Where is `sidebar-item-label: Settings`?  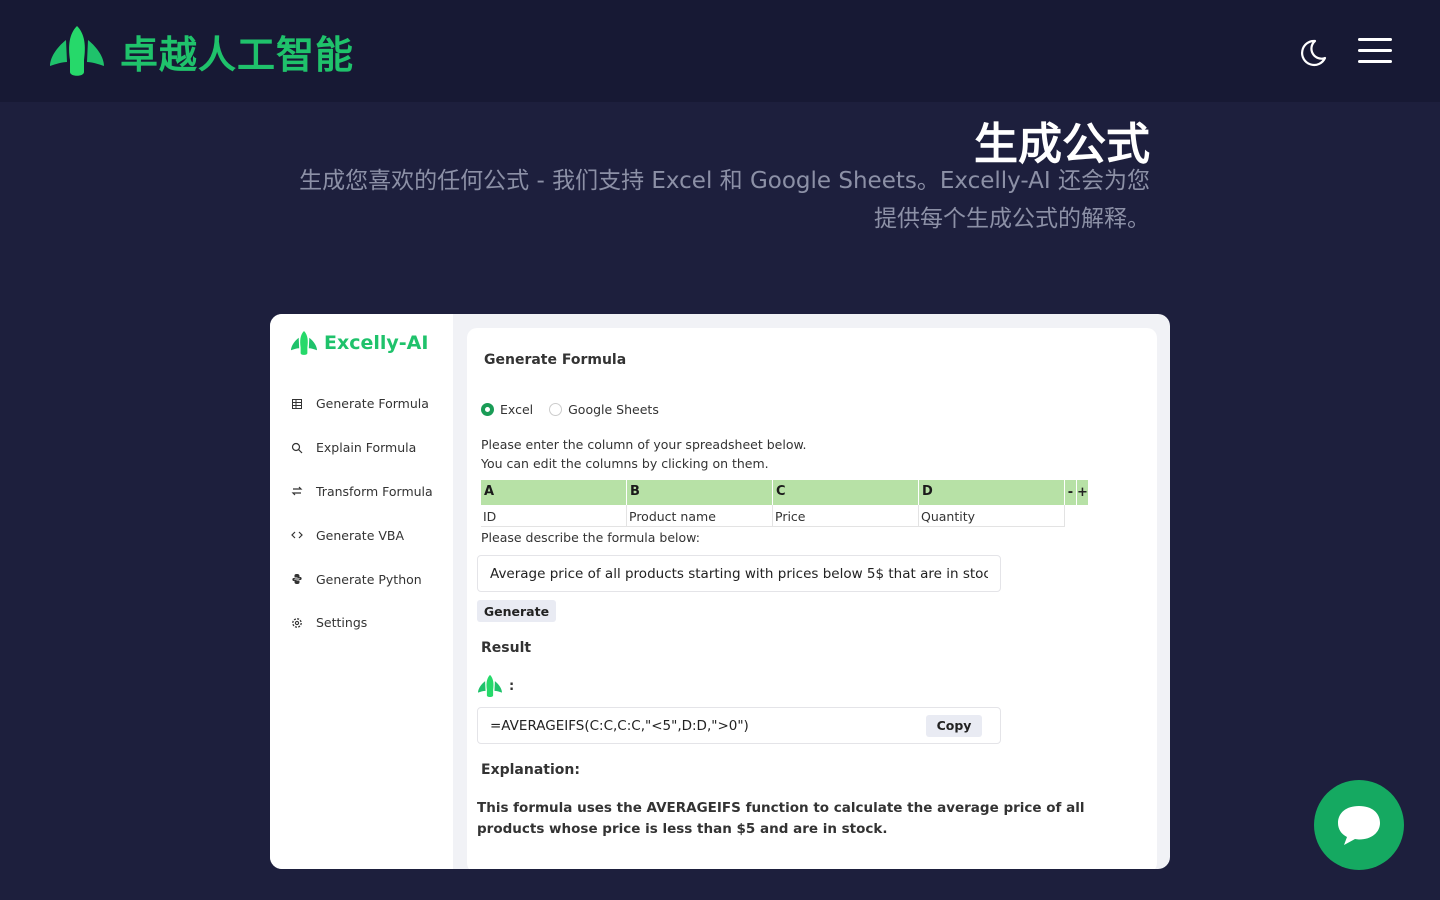
sidebar-item-label: Settings is located at coordinates (342, 623).